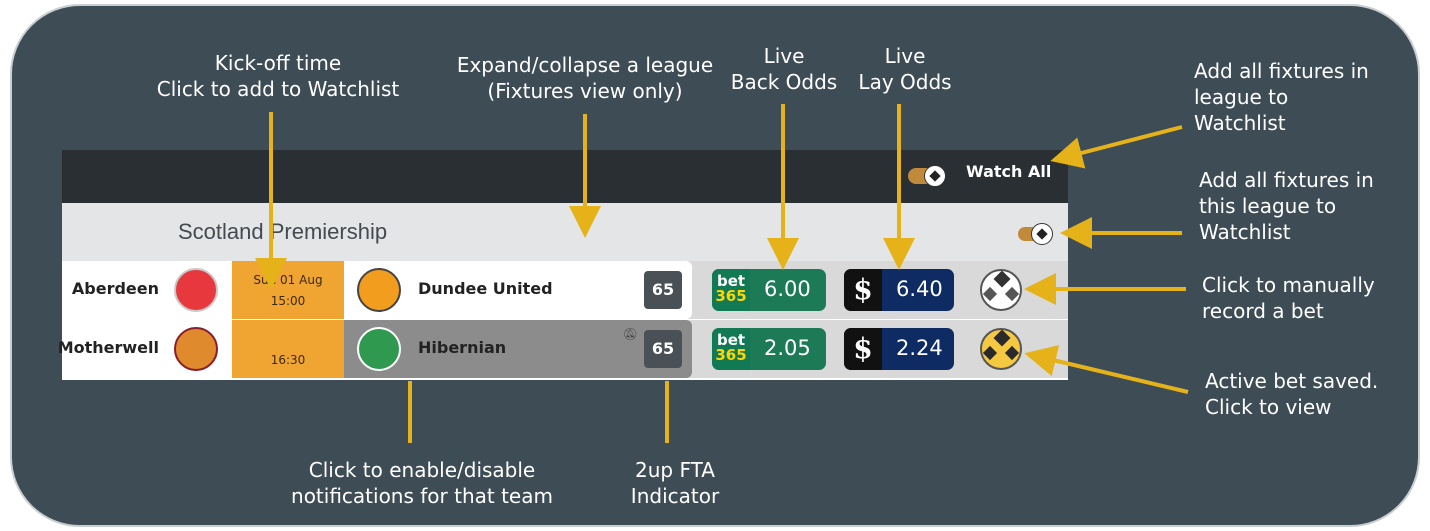 This screenshot has height=531, width=1430. Describe the element at coordinates (1106, 369) in the screenshot. I see `arrow-active-bet` at that location.